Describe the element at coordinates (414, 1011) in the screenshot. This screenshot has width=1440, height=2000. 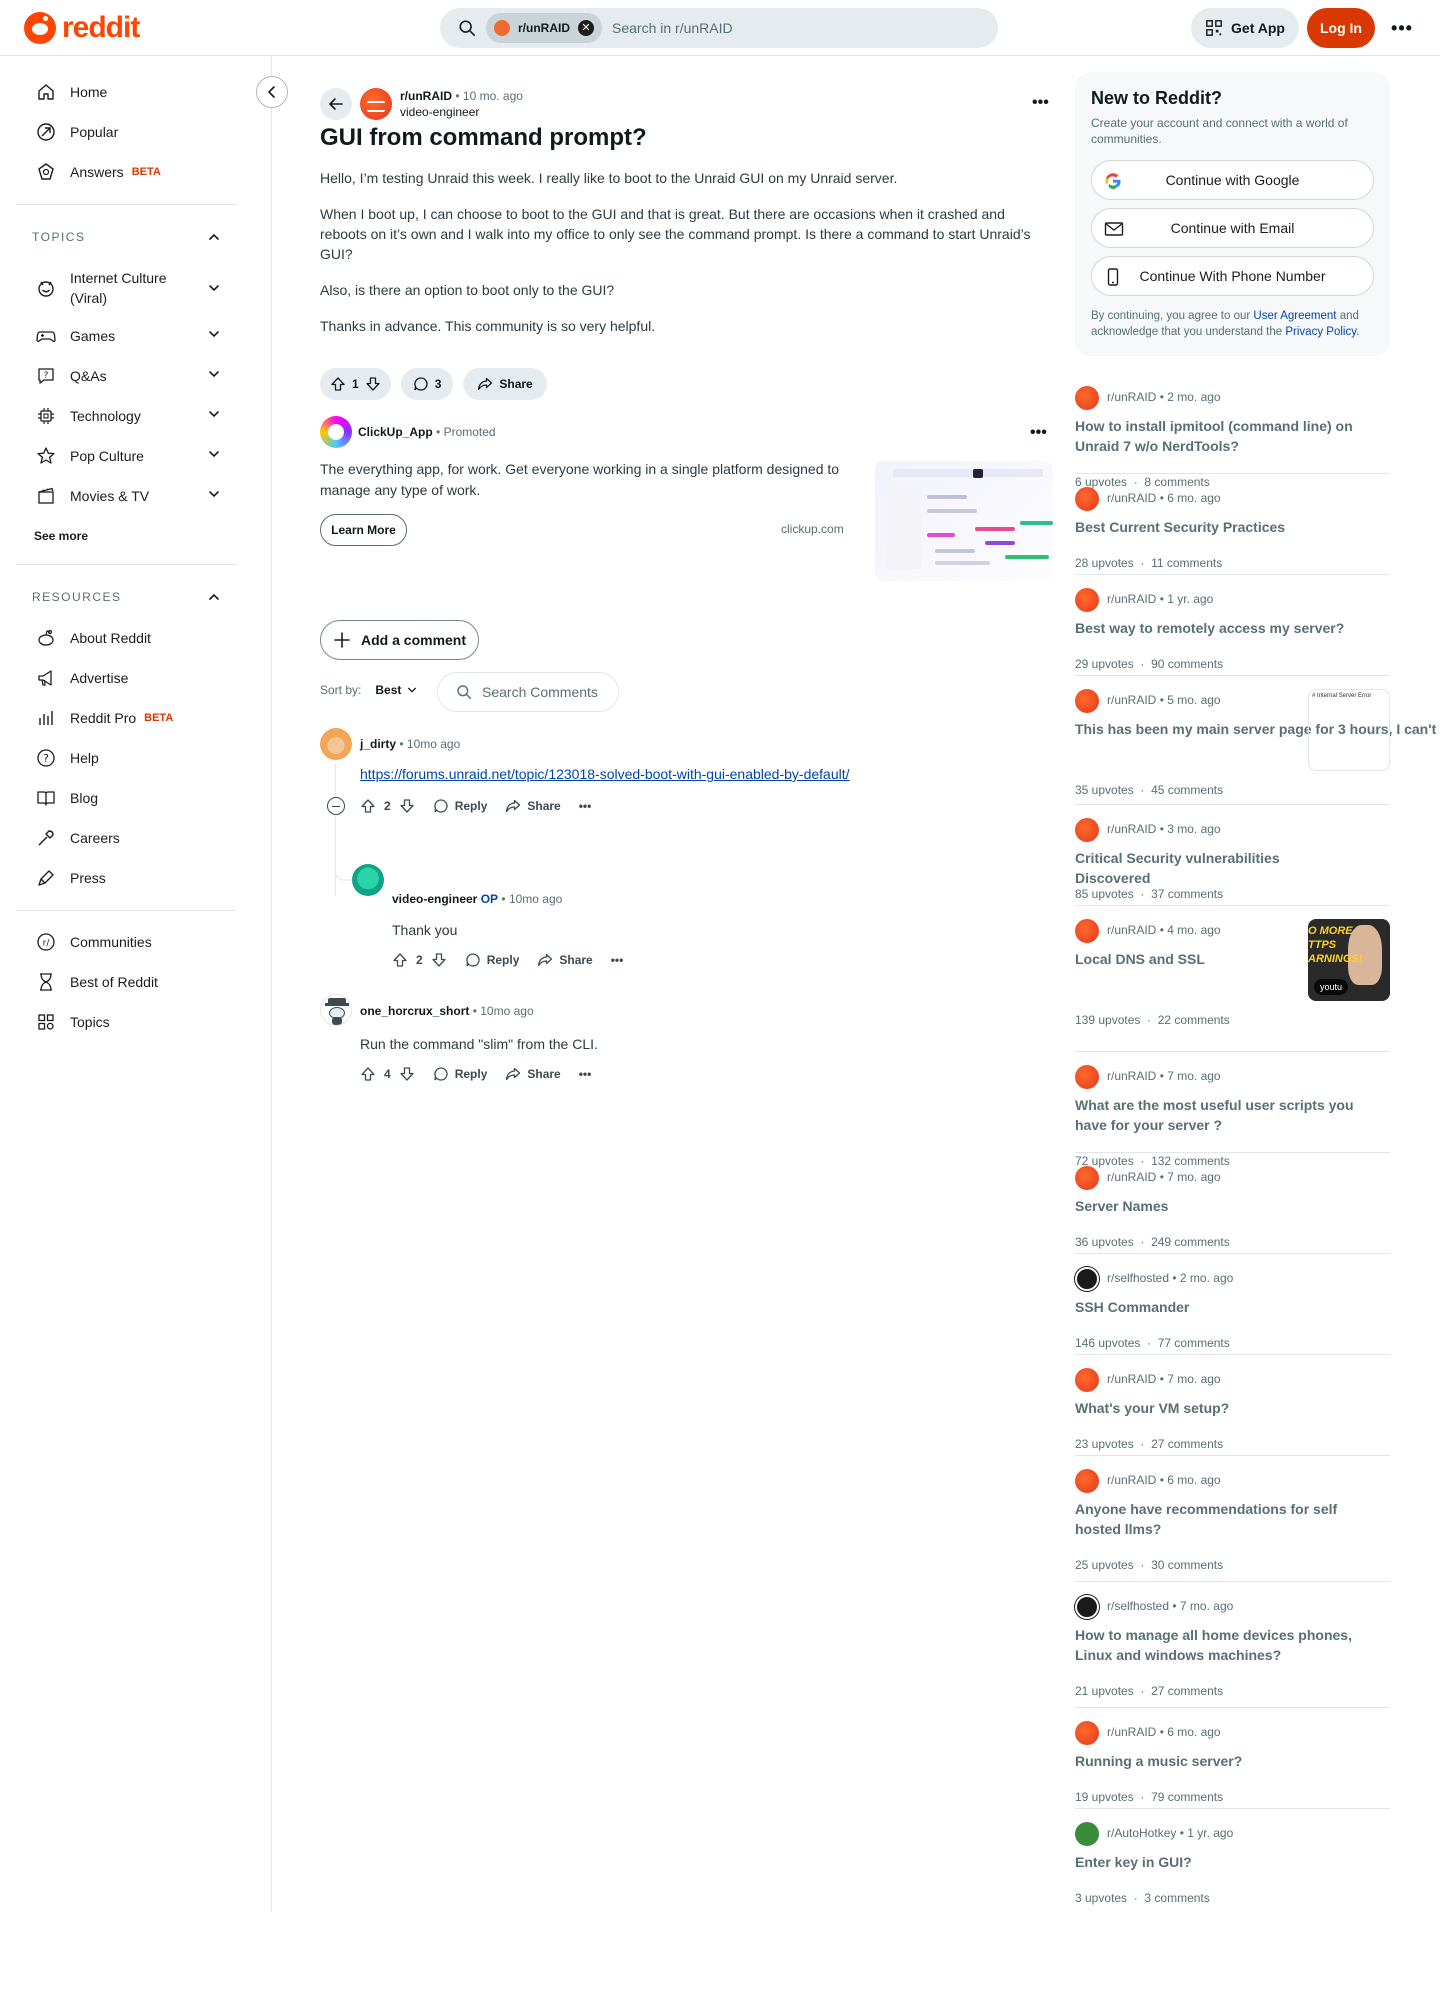
I see `comment-author: one_horcrux_short` at that location.